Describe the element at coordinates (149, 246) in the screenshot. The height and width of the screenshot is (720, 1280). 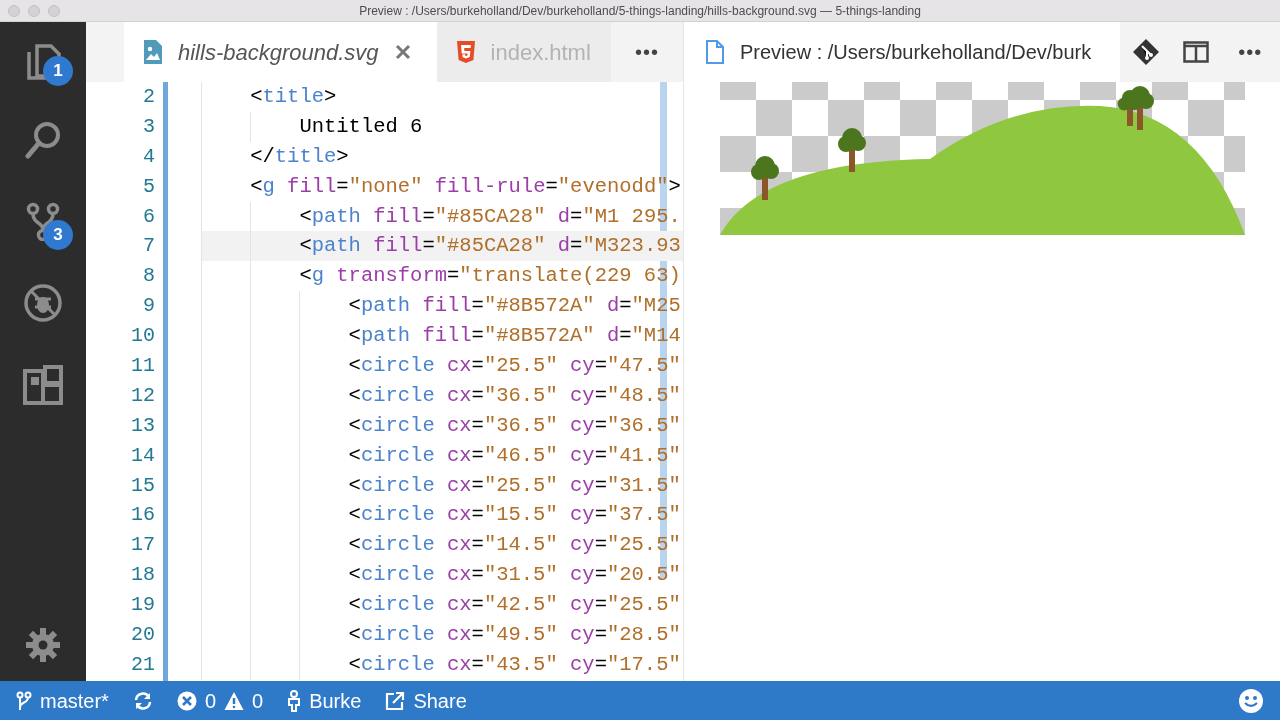
I see `line-number: 7` at that location.